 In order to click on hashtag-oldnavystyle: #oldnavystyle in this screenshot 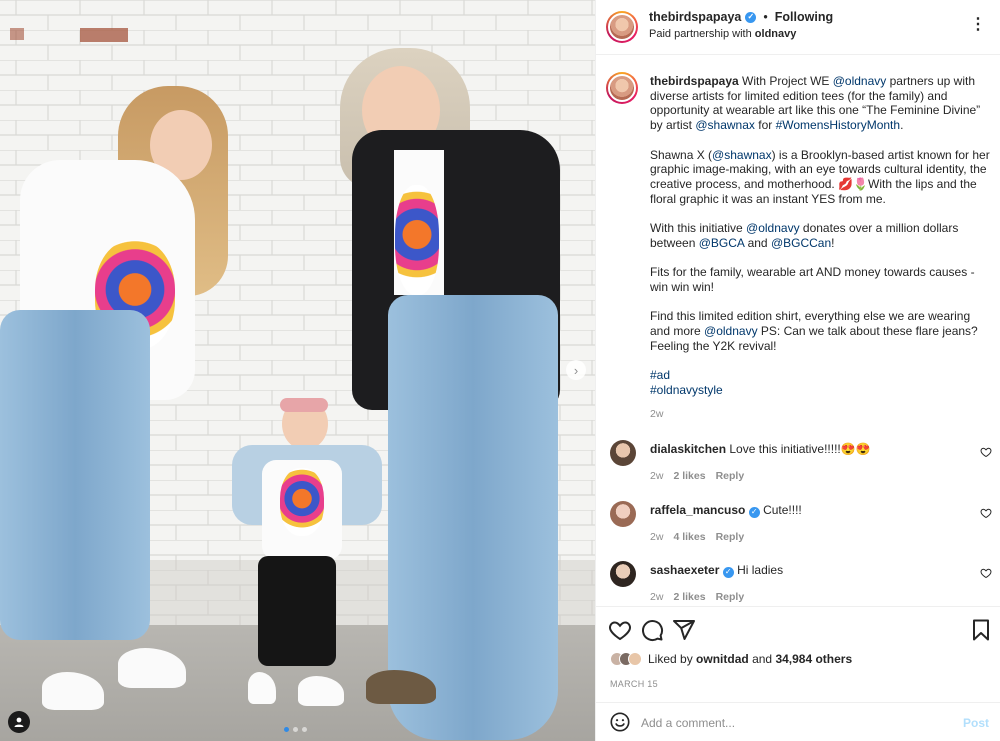, I will do `click(821, 390)`.